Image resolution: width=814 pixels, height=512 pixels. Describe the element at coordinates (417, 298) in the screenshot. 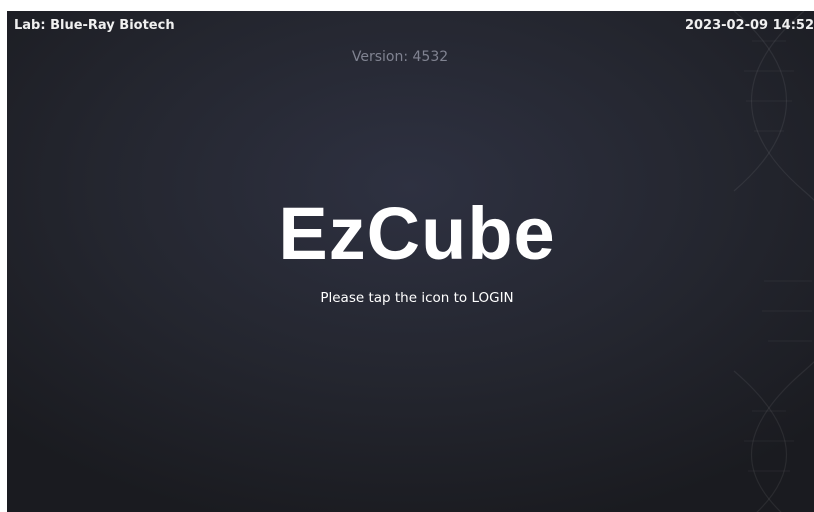

I see `login-prompt: Please tap the icon to LOGIN` at that location.